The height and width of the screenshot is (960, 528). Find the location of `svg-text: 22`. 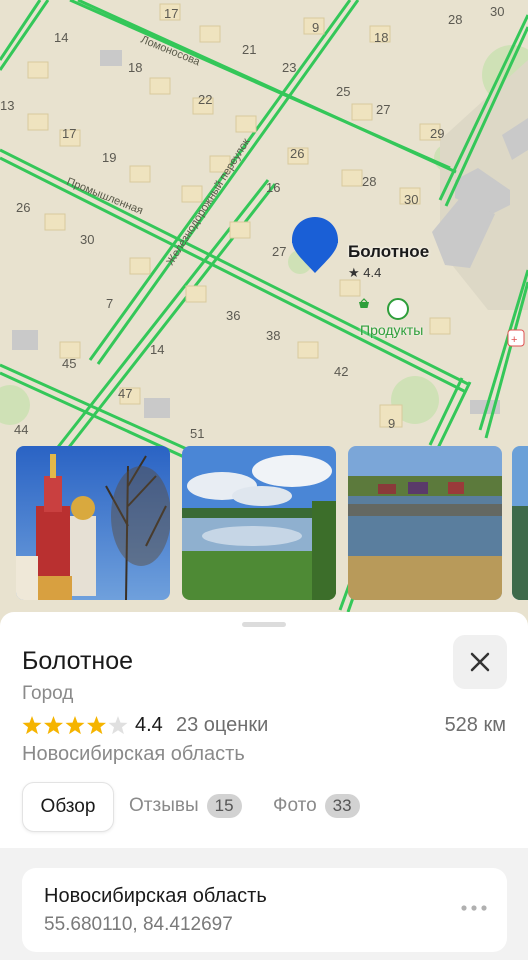

svg-text: 22 is located at coordinates (205, 99).